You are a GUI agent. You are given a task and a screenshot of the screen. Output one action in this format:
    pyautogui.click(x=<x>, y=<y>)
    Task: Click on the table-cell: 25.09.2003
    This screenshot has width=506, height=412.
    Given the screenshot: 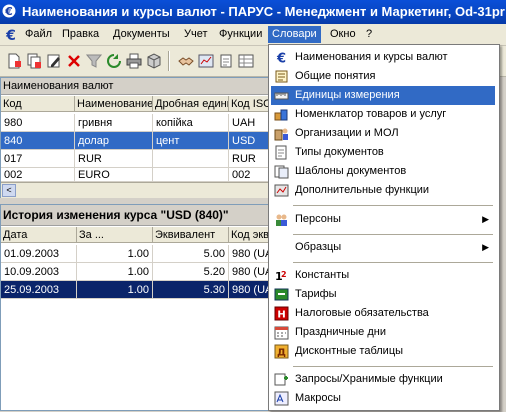 What is the action you would take?
    pyautogui.click(x=39, y=290)
    